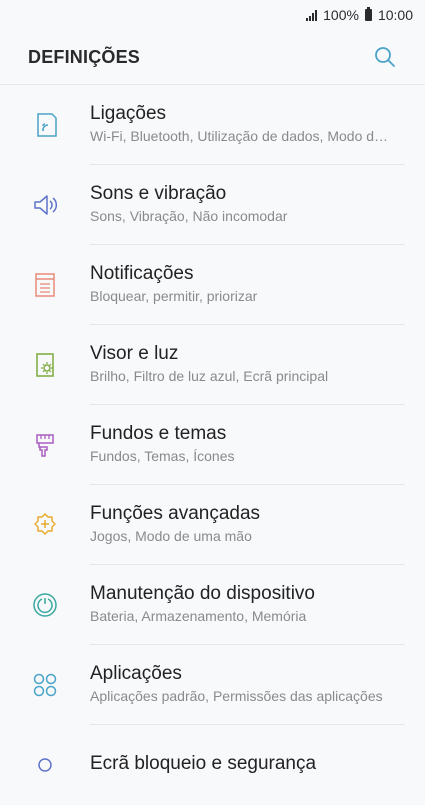  What do you see at coordinates (45, 685) in the screenshot?
I see `apps-icon` at bounding box center [45, 685].